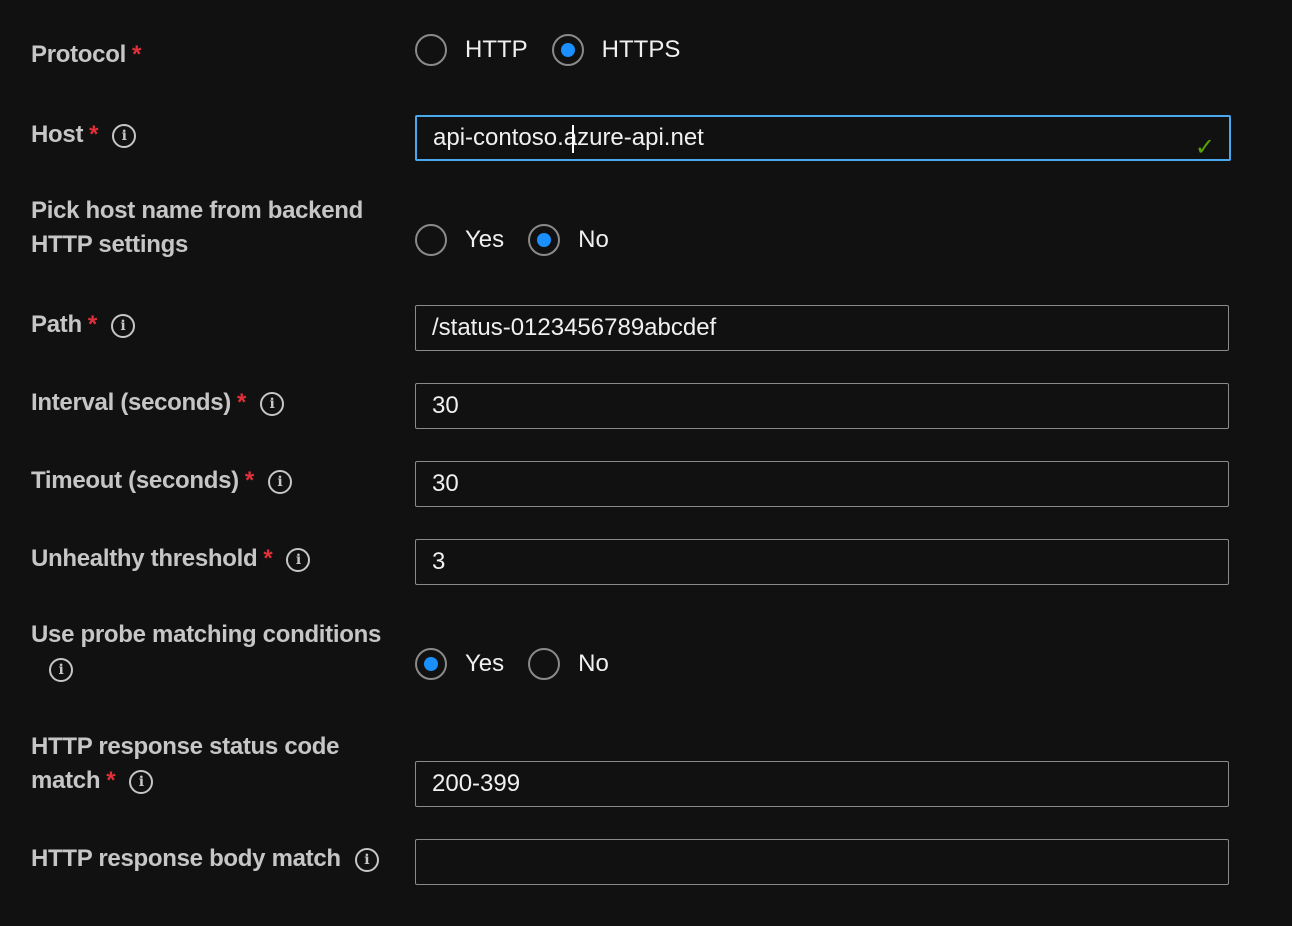 The image size is (1292, 926). I want to click on interval-label: Interval (seconds) * i, so click(158, 403).